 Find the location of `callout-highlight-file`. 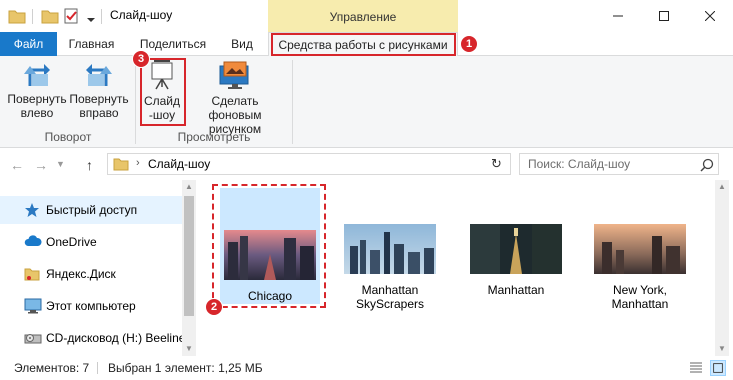

callout-highlight-file is located at coordinates (269, 246).